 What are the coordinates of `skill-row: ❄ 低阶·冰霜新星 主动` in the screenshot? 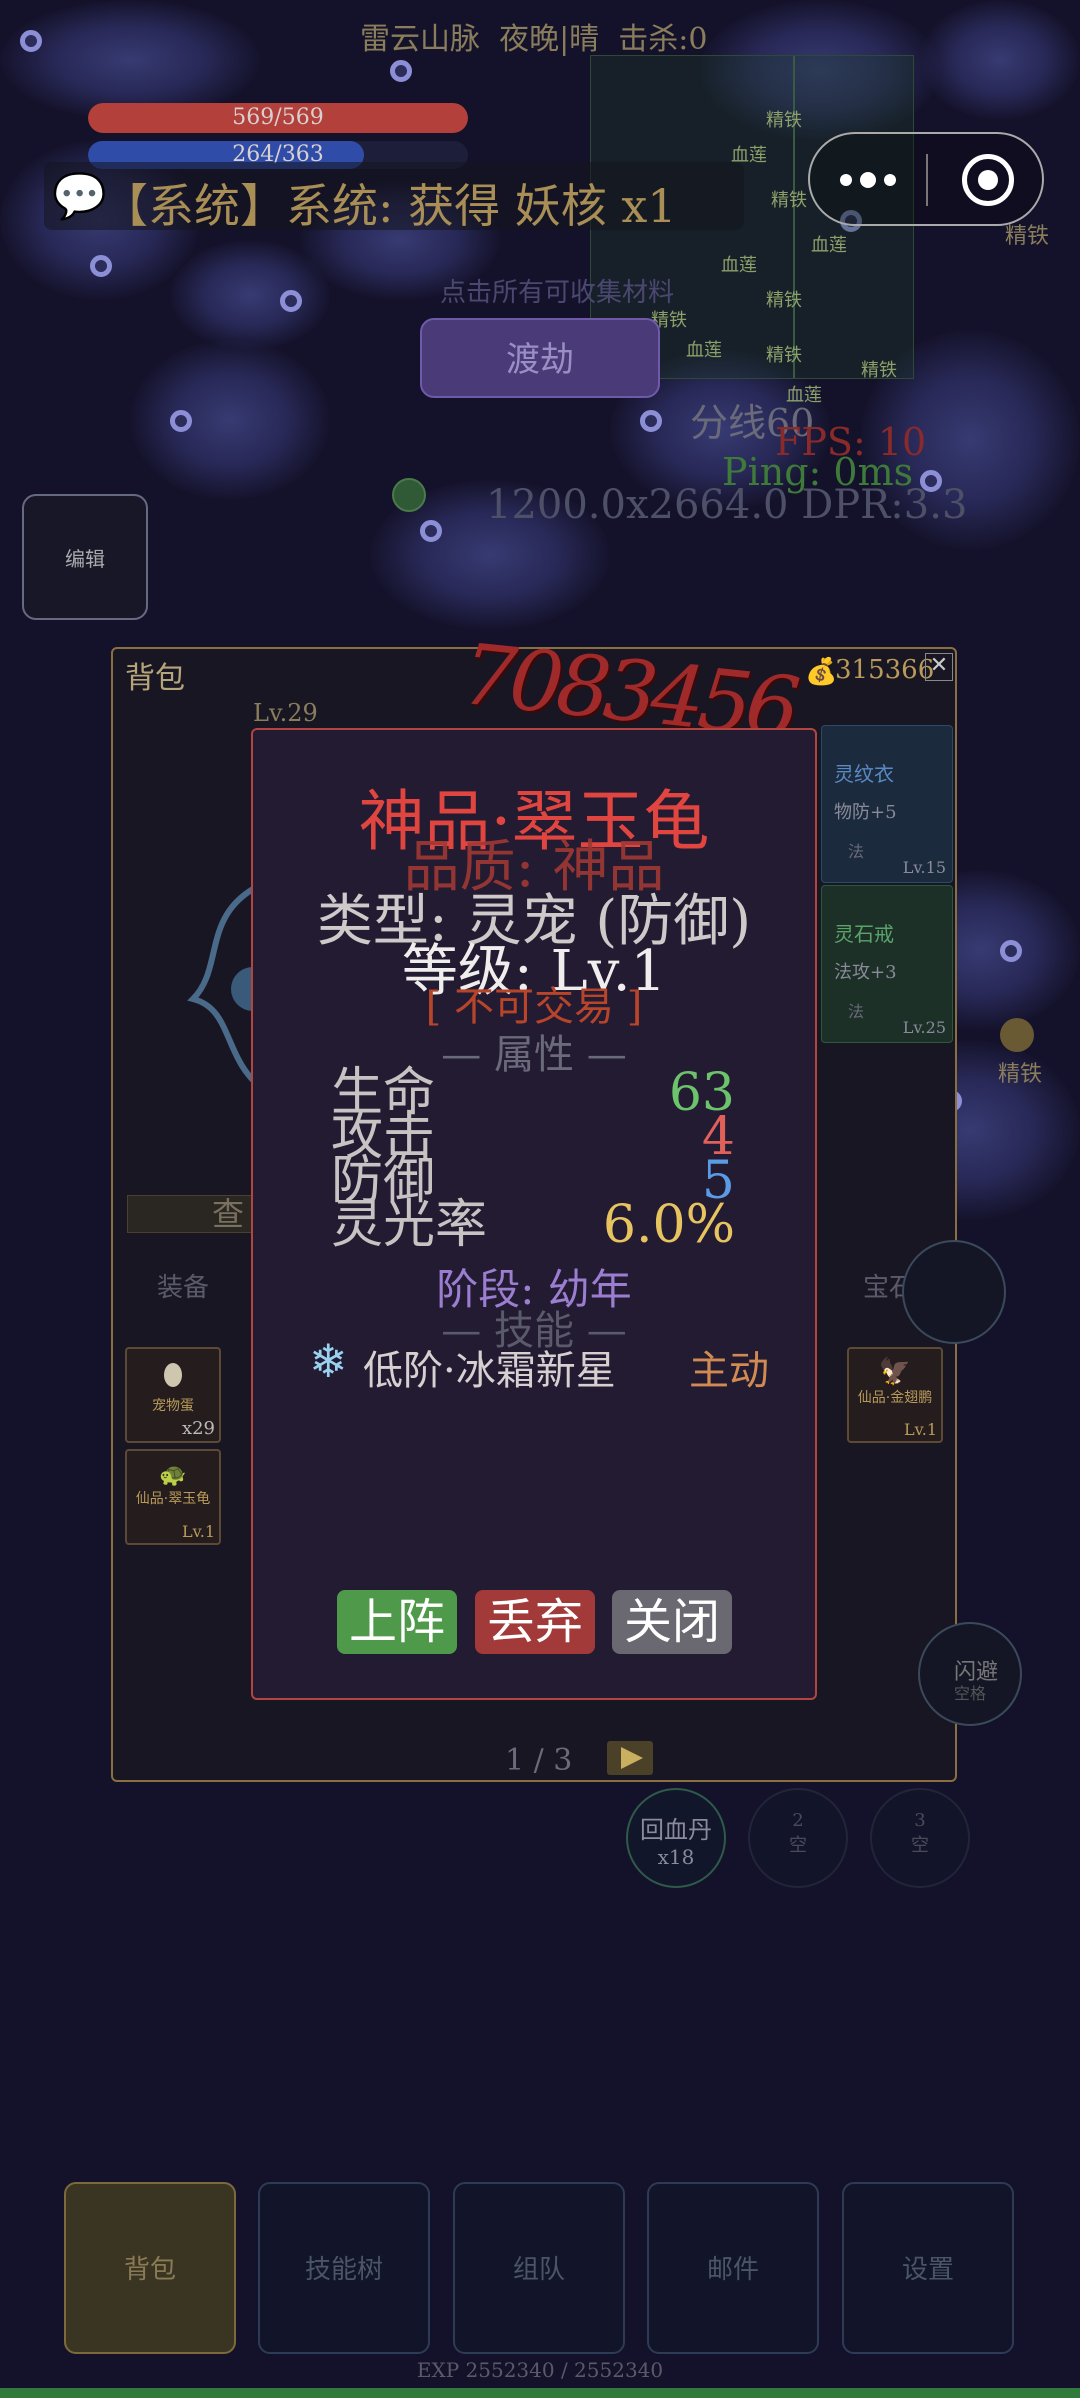 It's located at (539, 1364).